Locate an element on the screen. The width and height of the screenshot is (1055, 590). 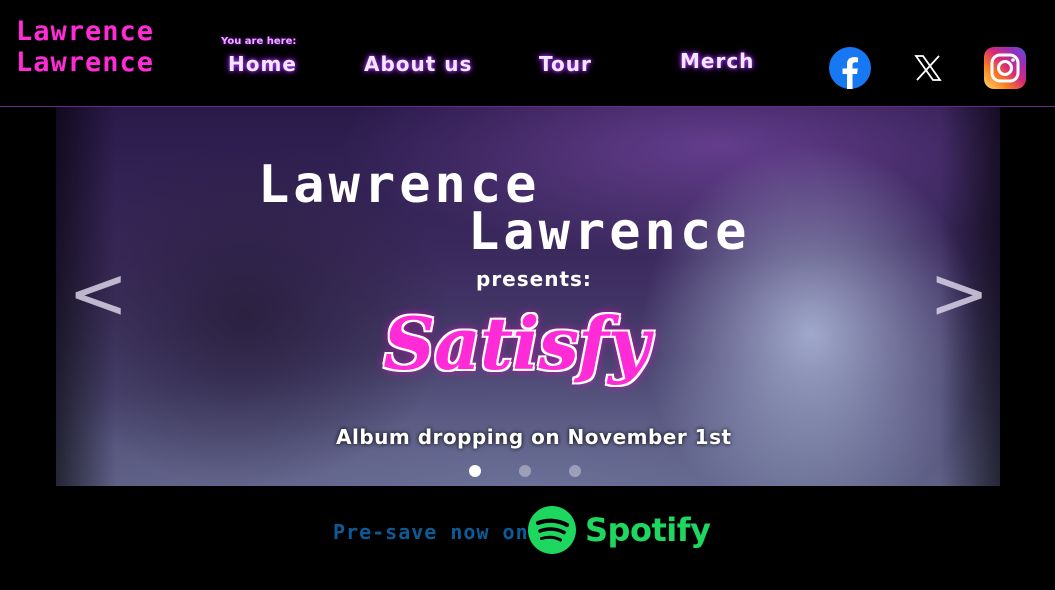
chevron-right-icon: > is located at coordinates (959, 293).